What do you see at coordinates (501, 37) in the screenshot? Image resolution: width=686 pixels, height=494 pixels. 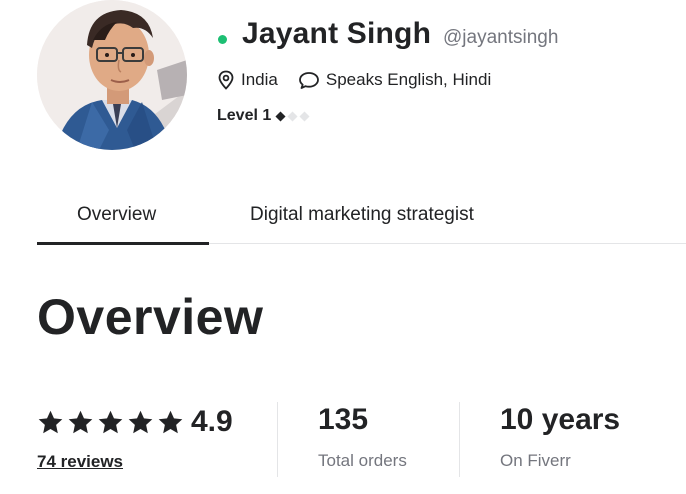 I see `seller-username: @jayantsingh` at bounding box center [501, 37].